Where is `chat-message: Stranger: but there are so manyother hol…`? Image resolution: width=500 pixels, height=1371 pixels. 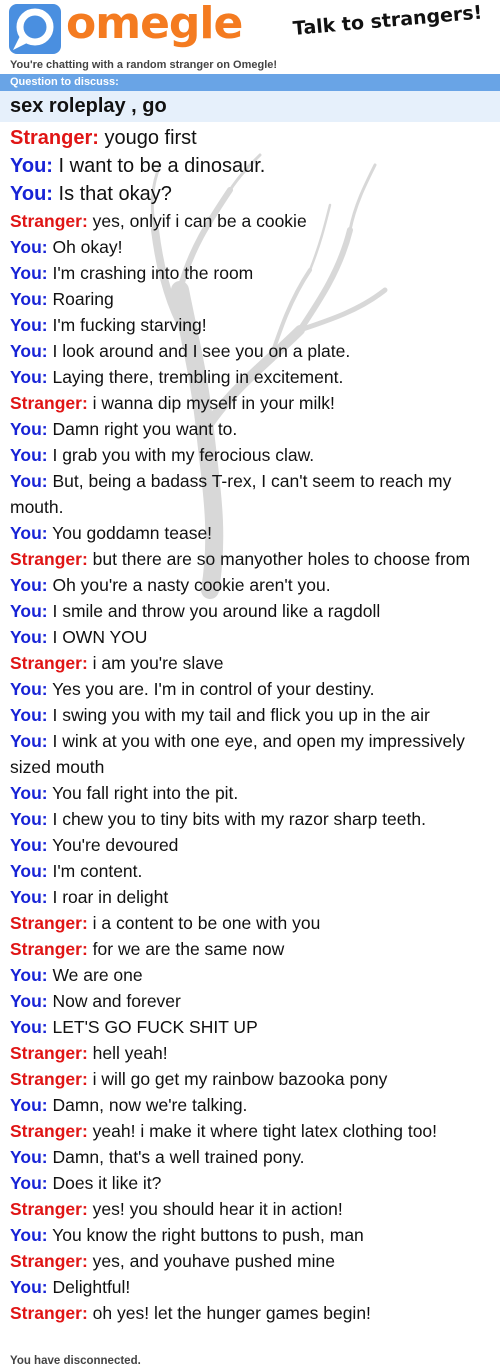 chat-message: Stranger: but there are so manyother hol… is located at coordinates (252, 559).